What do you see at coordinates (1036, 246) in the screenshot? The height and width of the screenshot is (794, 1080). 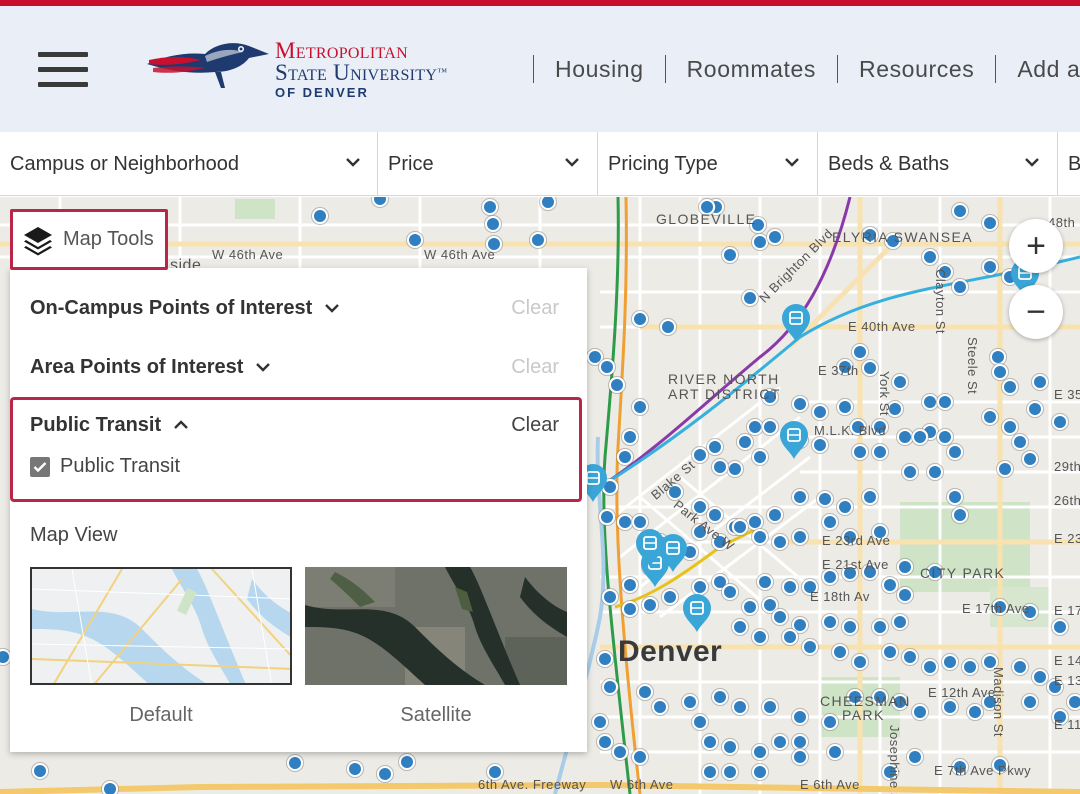 I see `zoom-in-button: +` at bounding box center [1036, 246].